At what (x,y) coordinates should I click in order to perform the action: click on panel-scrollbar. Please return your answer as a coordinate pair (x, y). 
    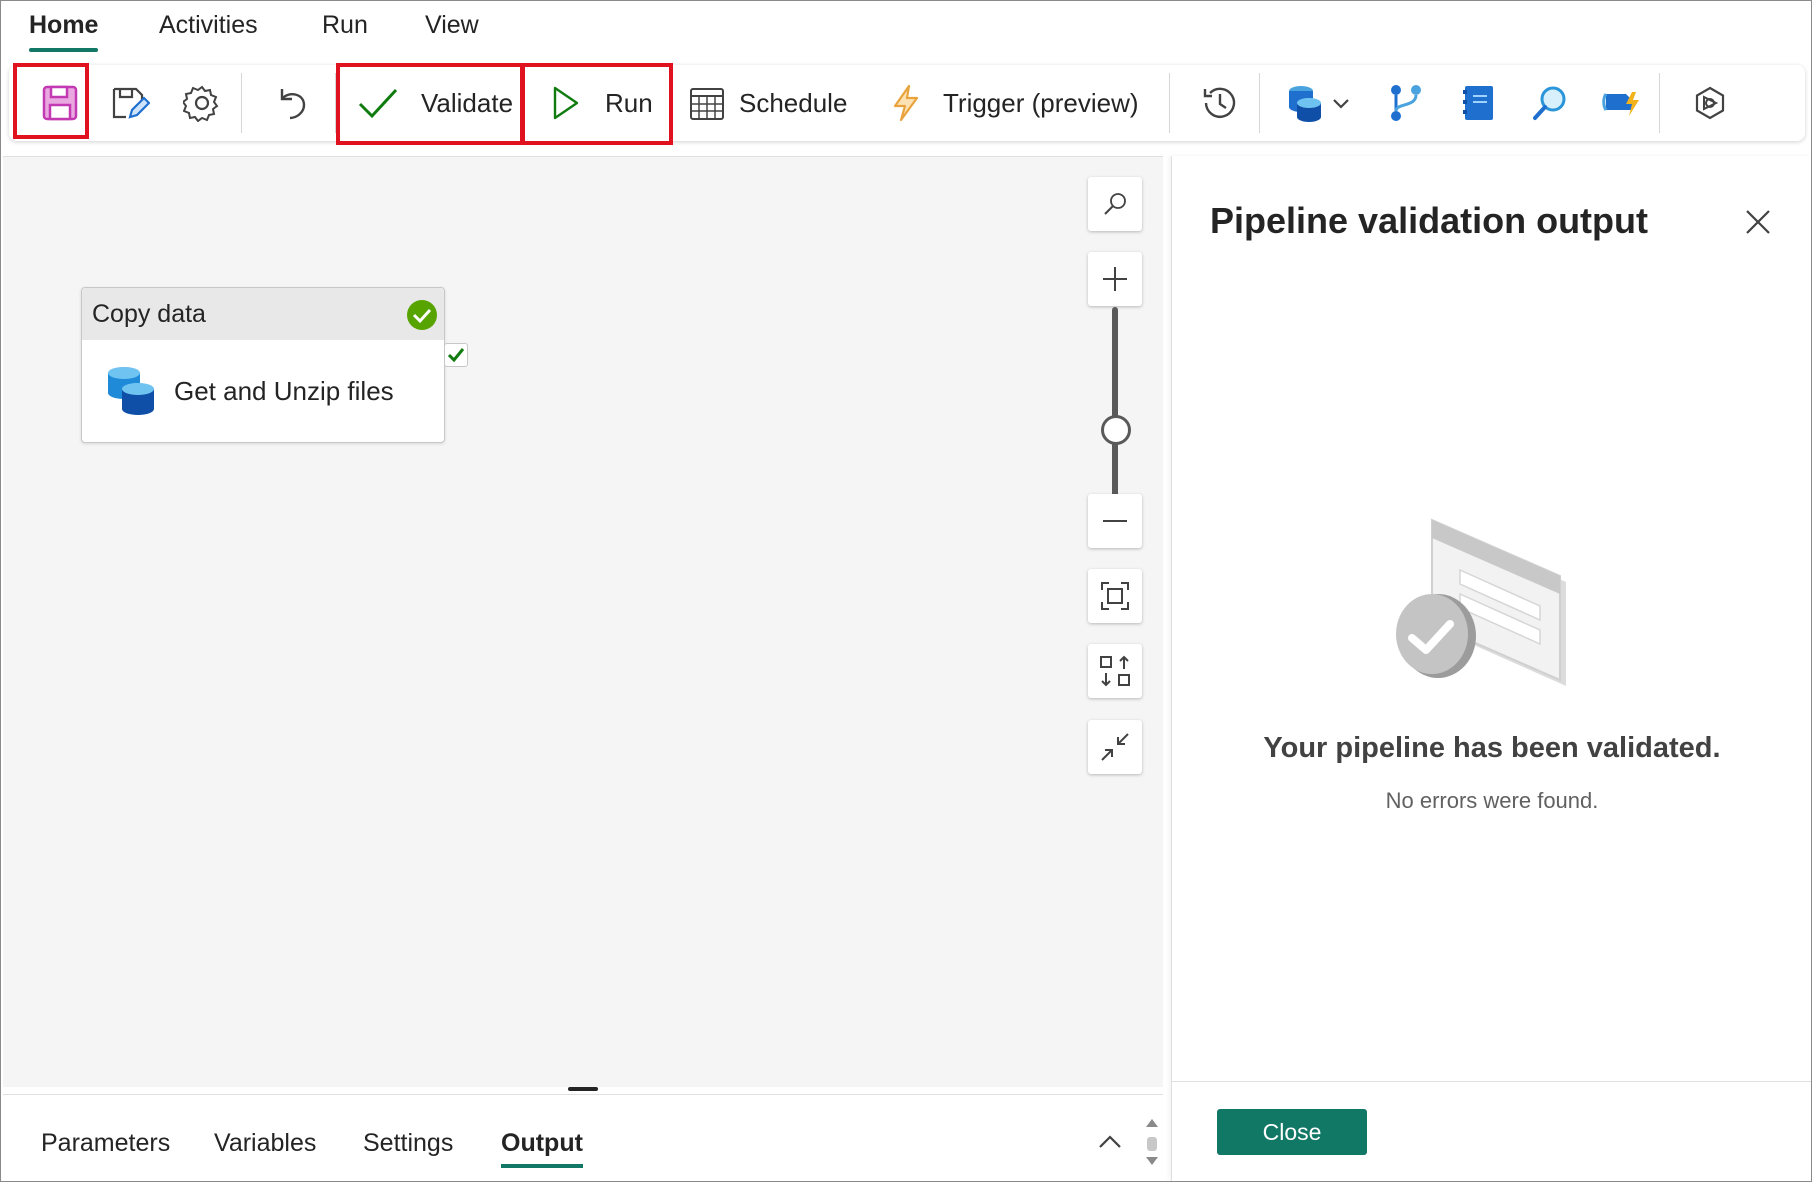
    Looking at the image, I should click on (1152, 1147).